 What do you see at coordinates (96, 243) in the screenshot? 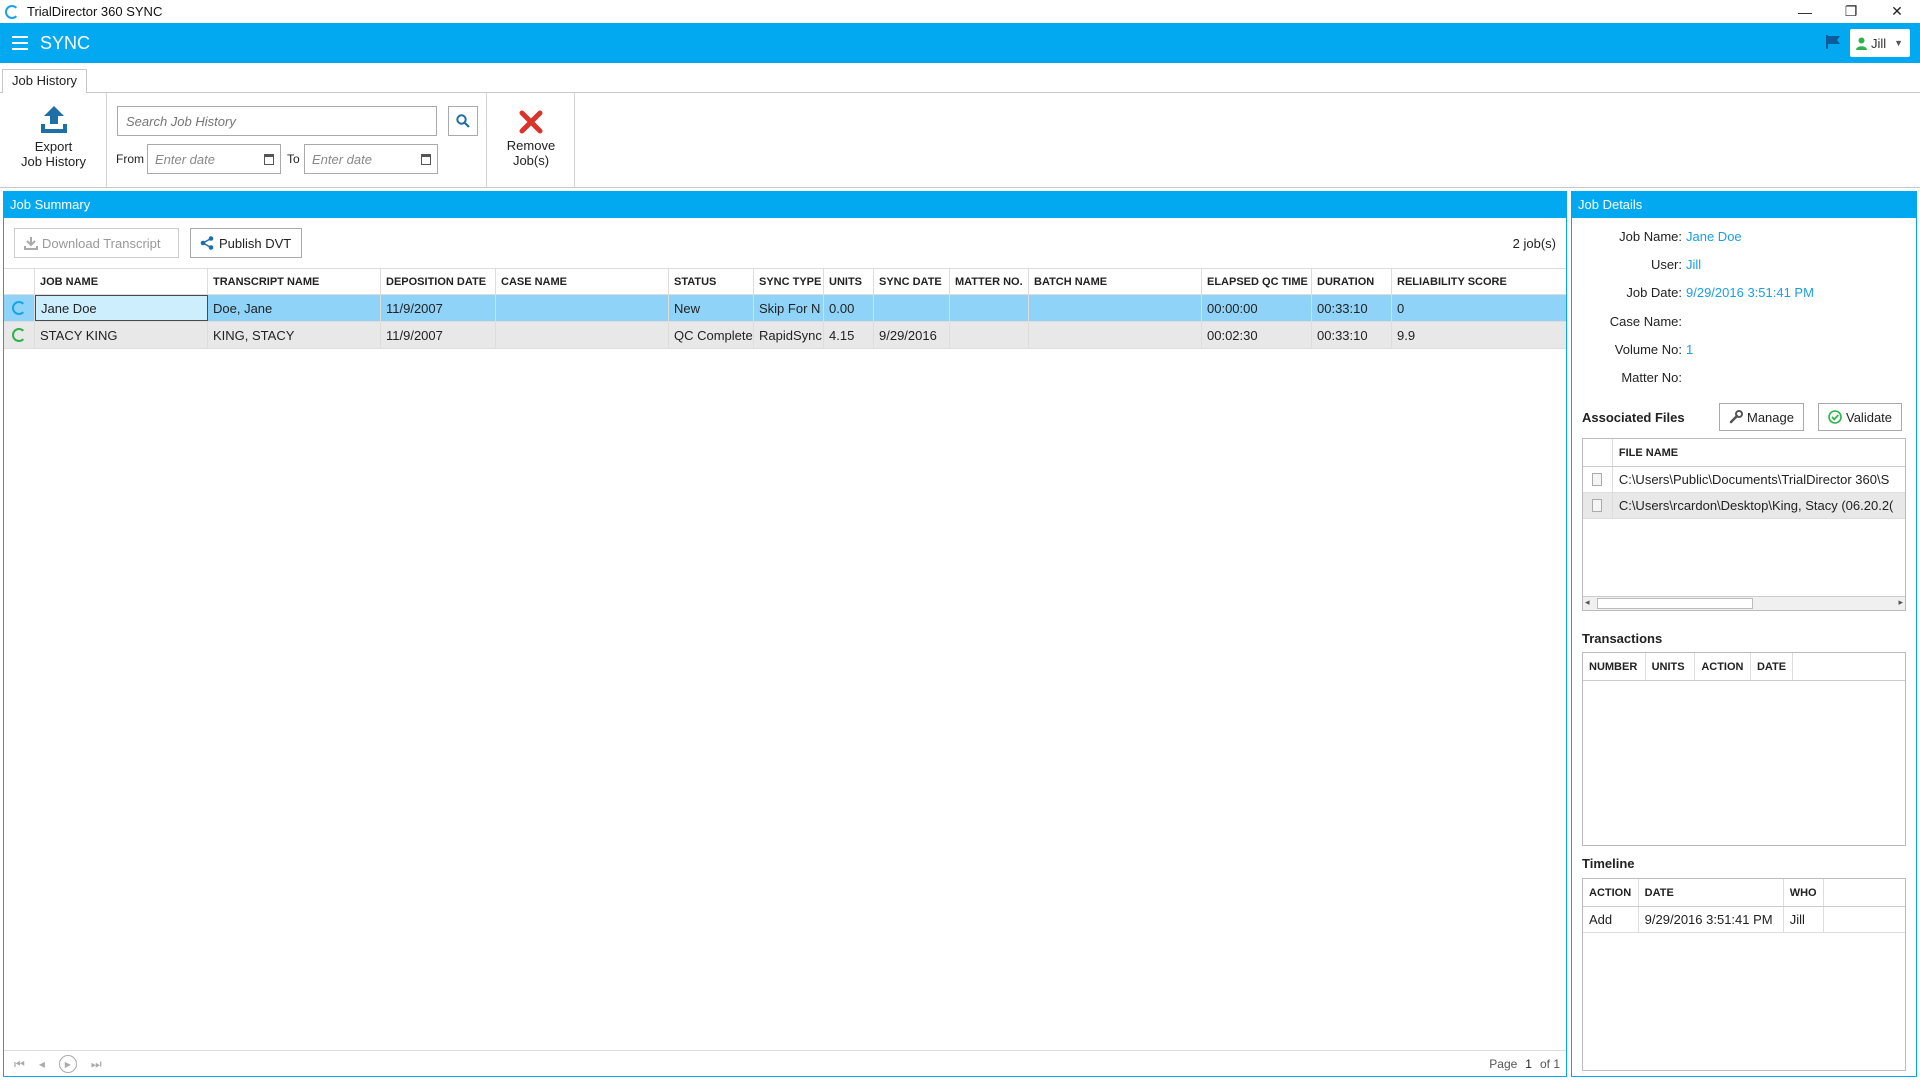
I see `download-transcript-button: Download Transcript` at bounding box center [96, 243].